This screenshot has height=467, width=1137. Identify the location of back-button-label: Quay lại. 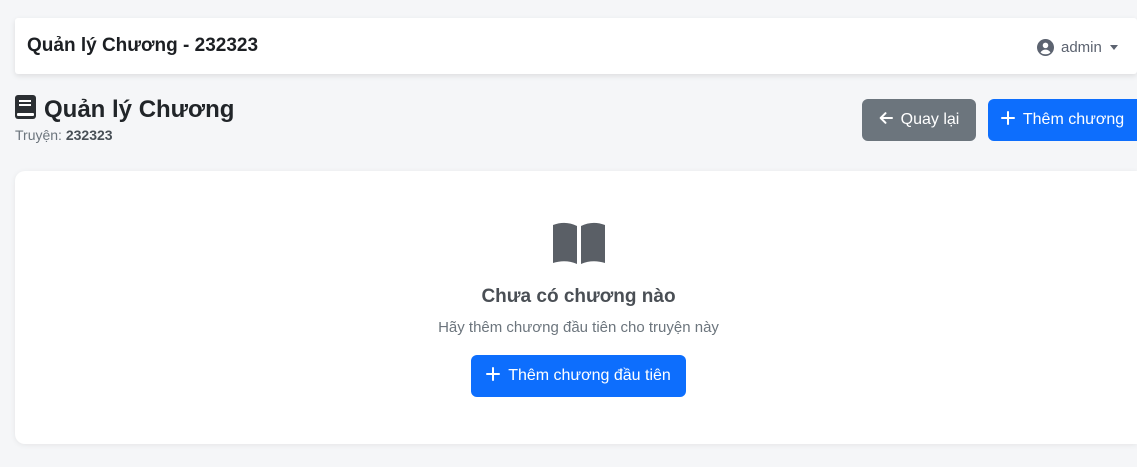
(930, 119).